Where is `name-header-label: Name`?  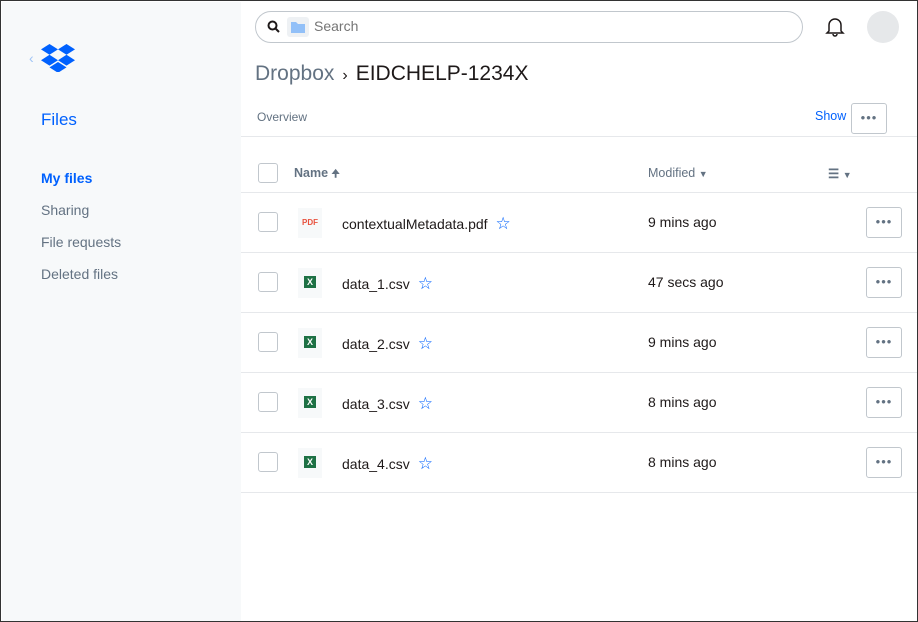
name-header-label: Name is located at coordinates (311, 173).